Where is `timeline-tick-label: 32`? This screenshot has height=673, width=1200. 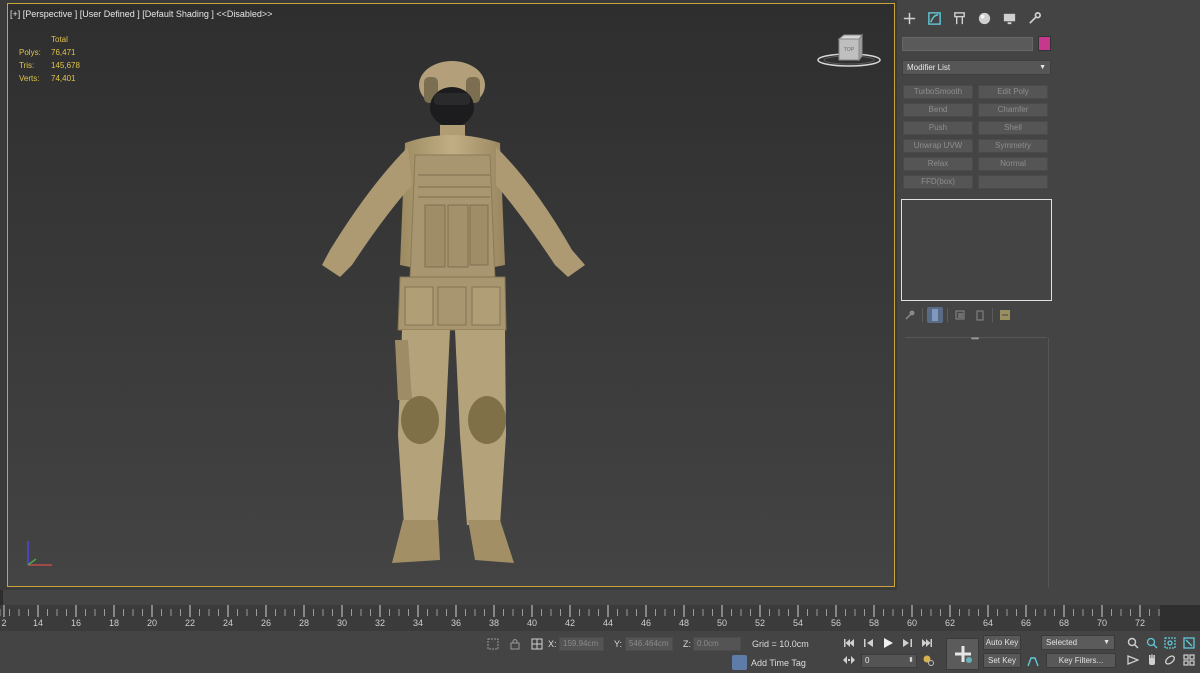
timeline-tick-label: 32 is located at coordinates (380, 623).